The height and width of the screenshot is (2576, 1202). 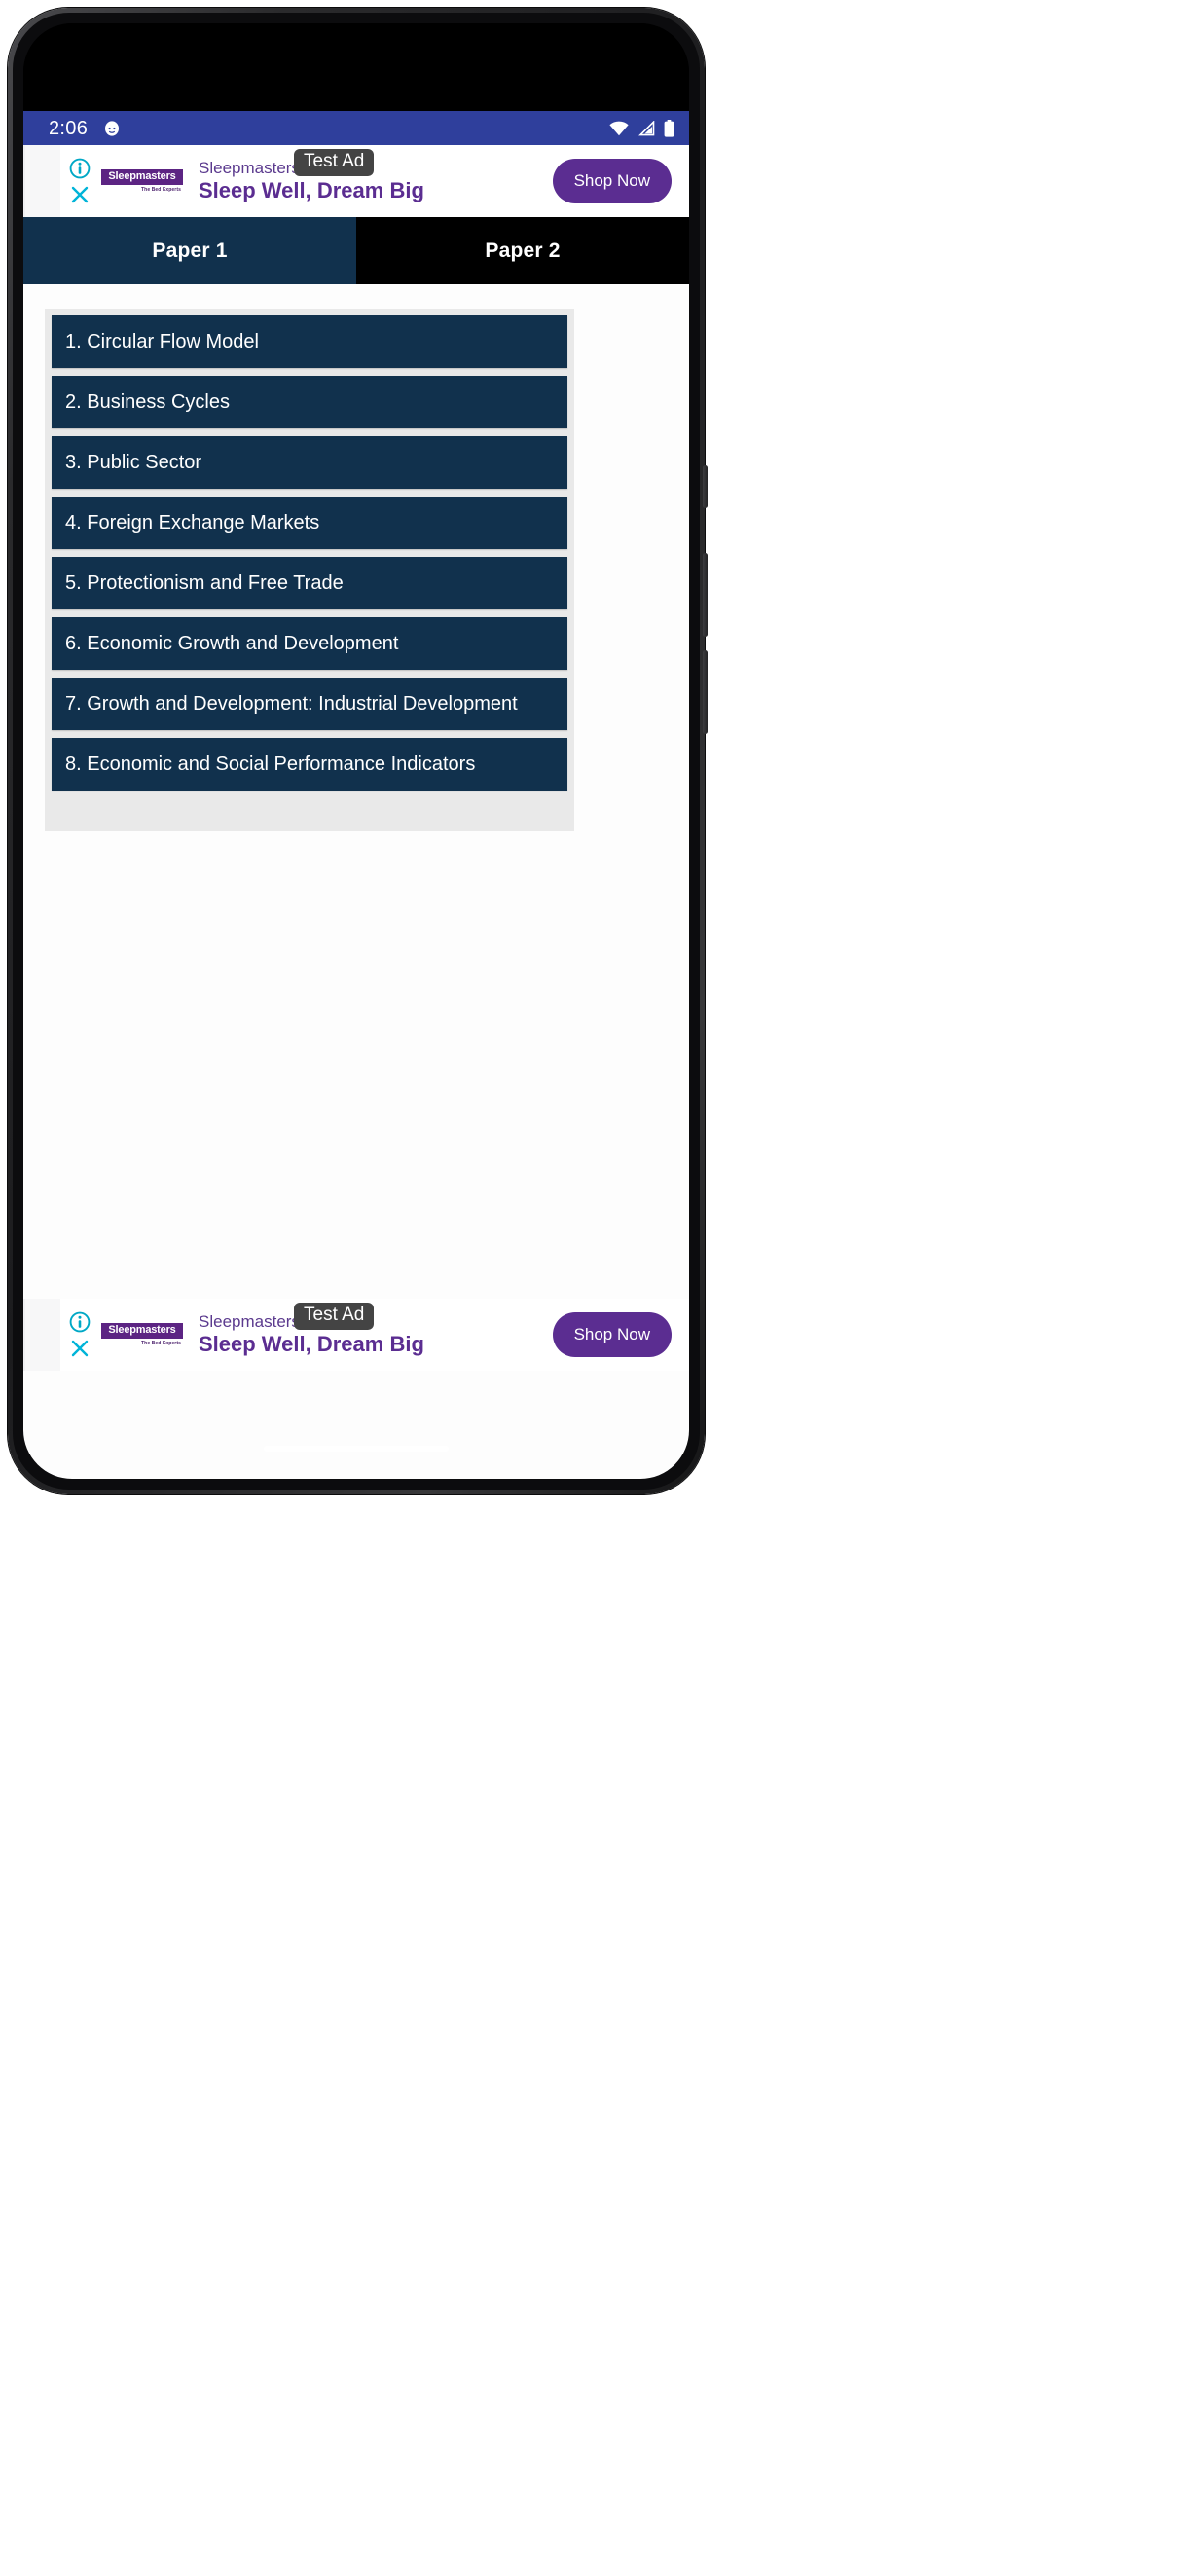 What do you see at coordinates (204, 582) in the screenshot?
I see `topic-label: 5. Protectionism and Free Trade` at bounding box center [204, 582].